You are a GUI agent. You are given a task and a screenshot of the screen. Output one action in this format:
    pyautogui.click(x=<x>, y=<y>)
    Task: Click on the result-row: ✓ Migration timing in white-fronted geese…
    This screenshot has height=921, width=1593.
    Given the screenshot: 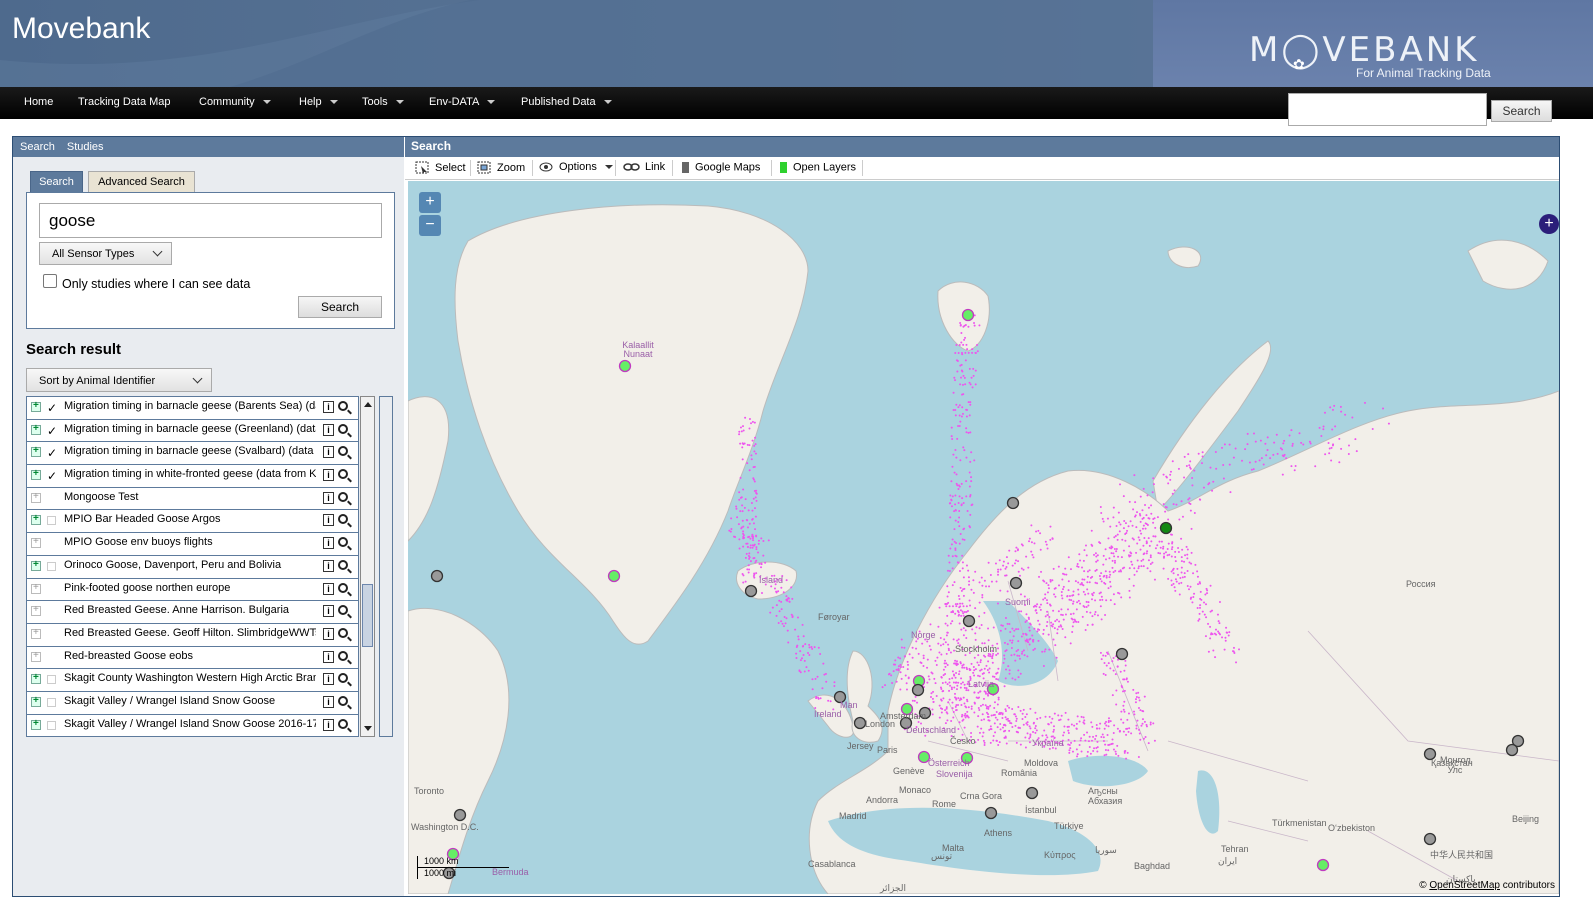 What is the action you would take?
    pyautogui.click(x=192, y=476)
    